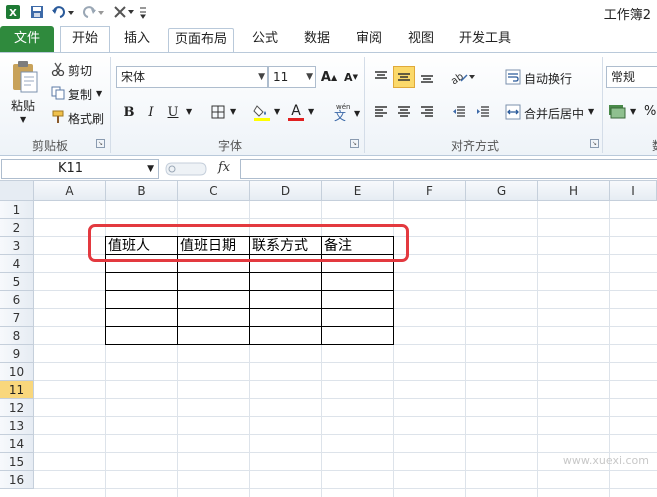 The width and height of the screenshot is (657, 497). What do you see at coordinates (13, 12) in the screenshot?
I see `excel-logo-icon: X` at bounding box center [13, 12].